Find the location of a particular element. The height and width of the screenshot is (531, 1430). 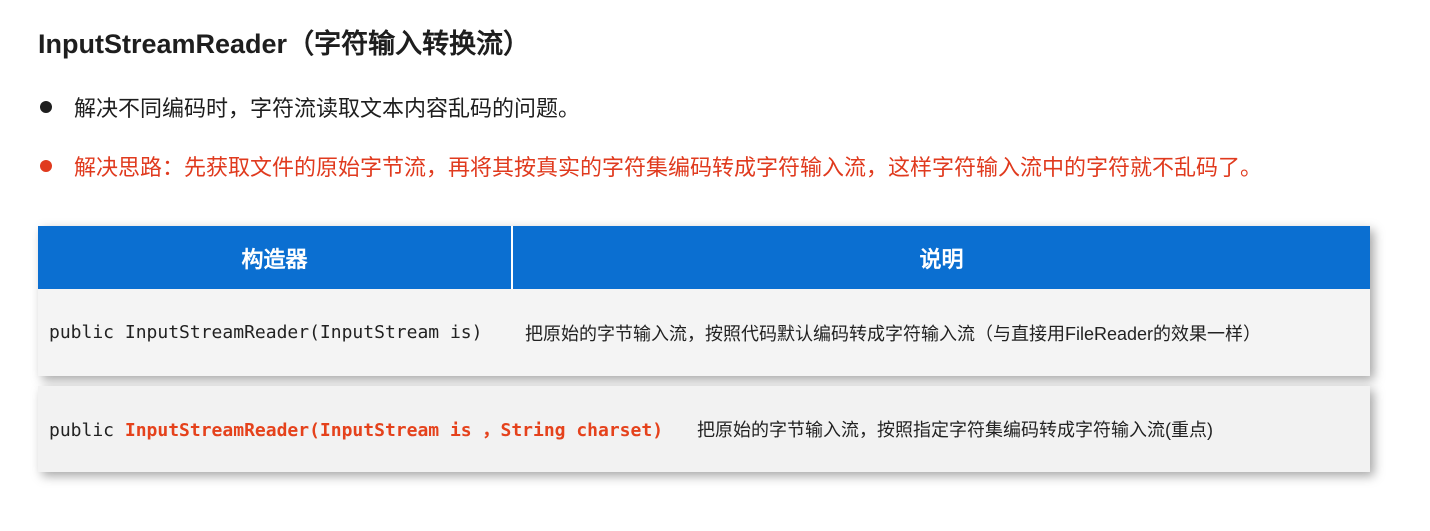

bullet-problem: 解决不同编码时，字符流读取文本内容乱码的问题。 is located at coordinates (310, 107).